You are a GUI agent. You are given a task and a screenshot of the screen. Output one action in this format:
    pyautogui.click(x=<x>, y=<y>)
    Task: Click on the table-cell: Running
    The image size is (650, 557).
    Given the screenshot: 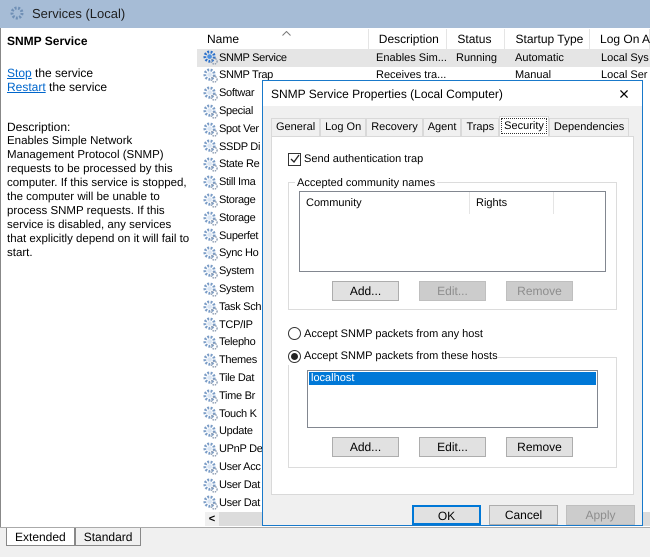 What is the action you would take?
    pyautogui.click(x=476, y=58)
    